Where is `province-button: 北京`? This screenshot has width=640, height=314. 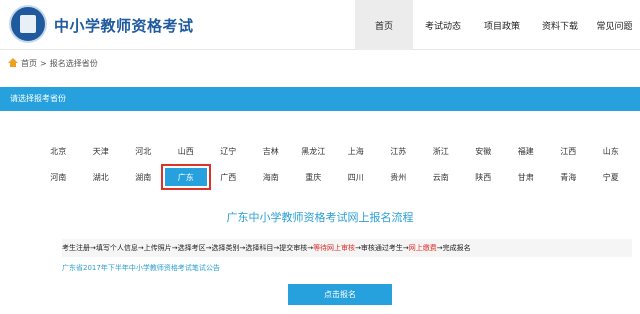
province-button: 北京 is located at coordinates (58, 151).